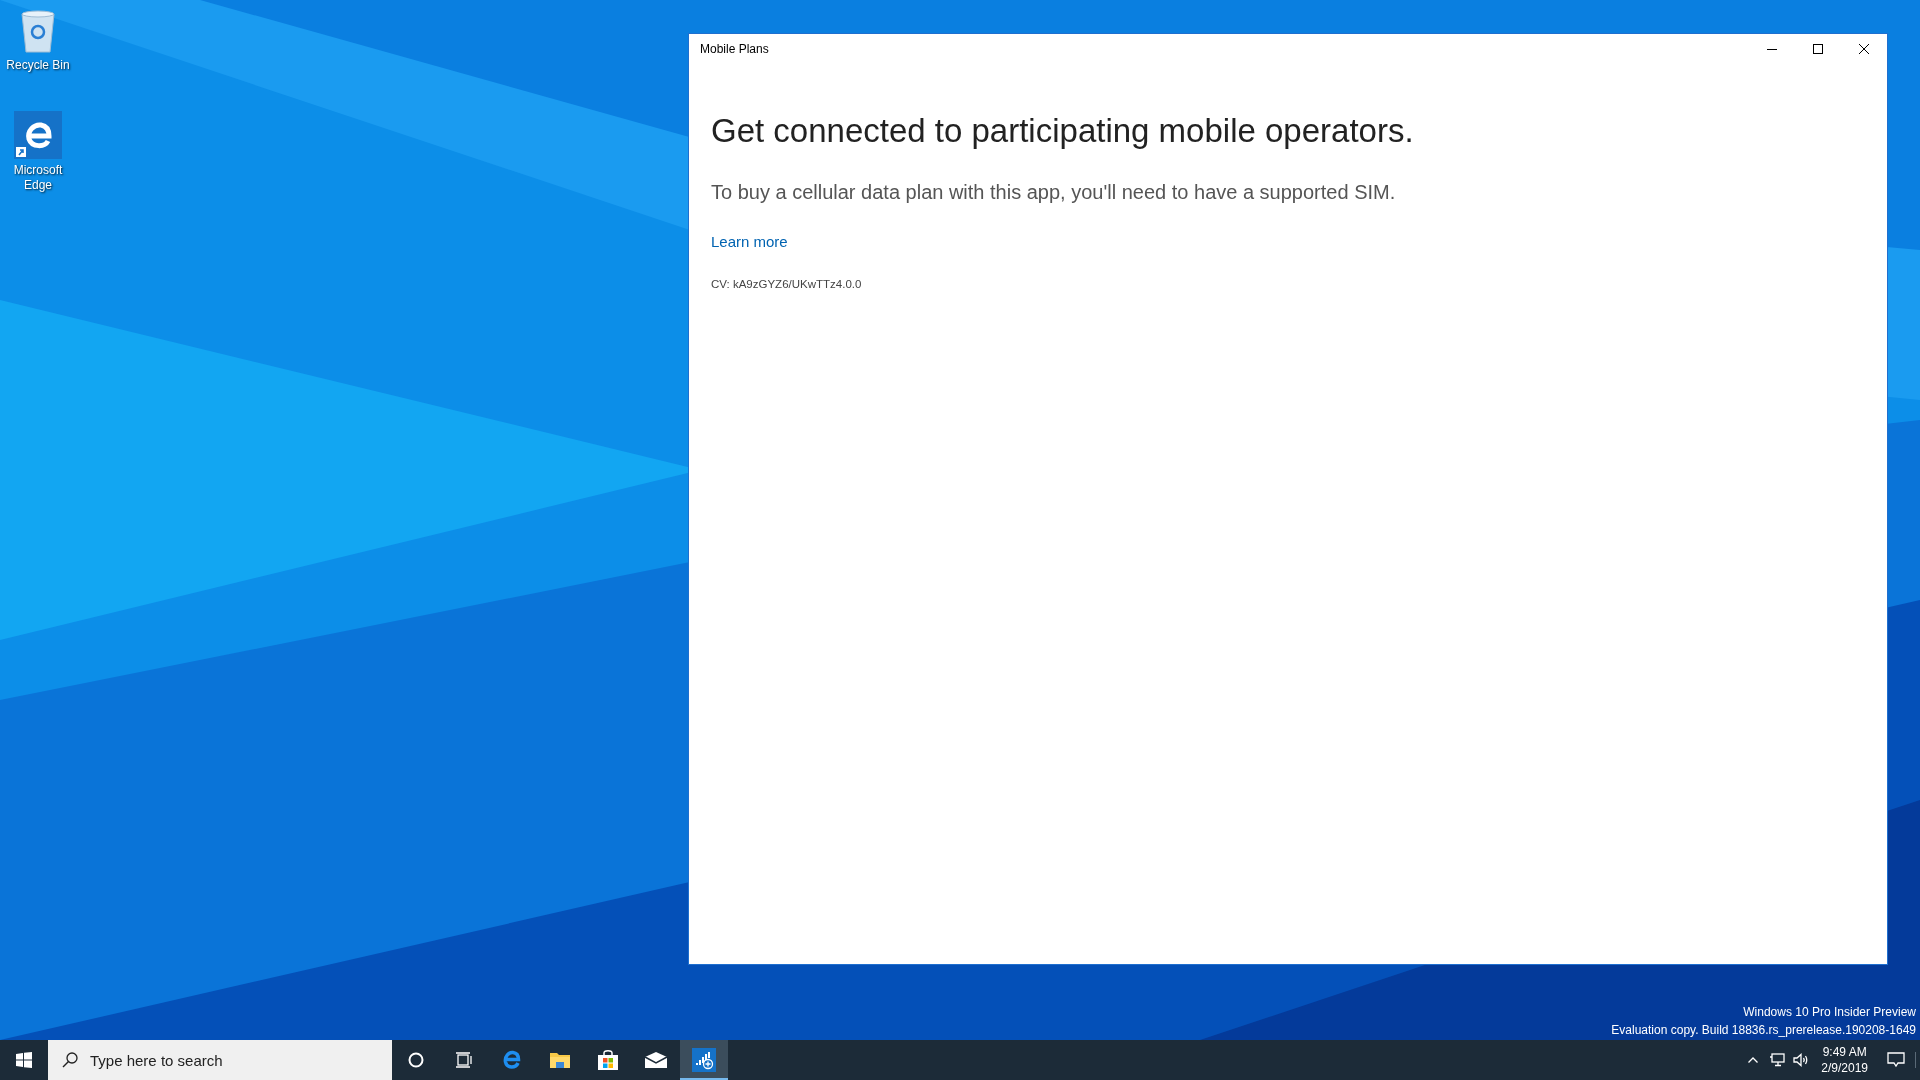 Image resolution: width=1920 pixels, height=1080 pixels. I want to click on mail-icon, so click(656, 1060).